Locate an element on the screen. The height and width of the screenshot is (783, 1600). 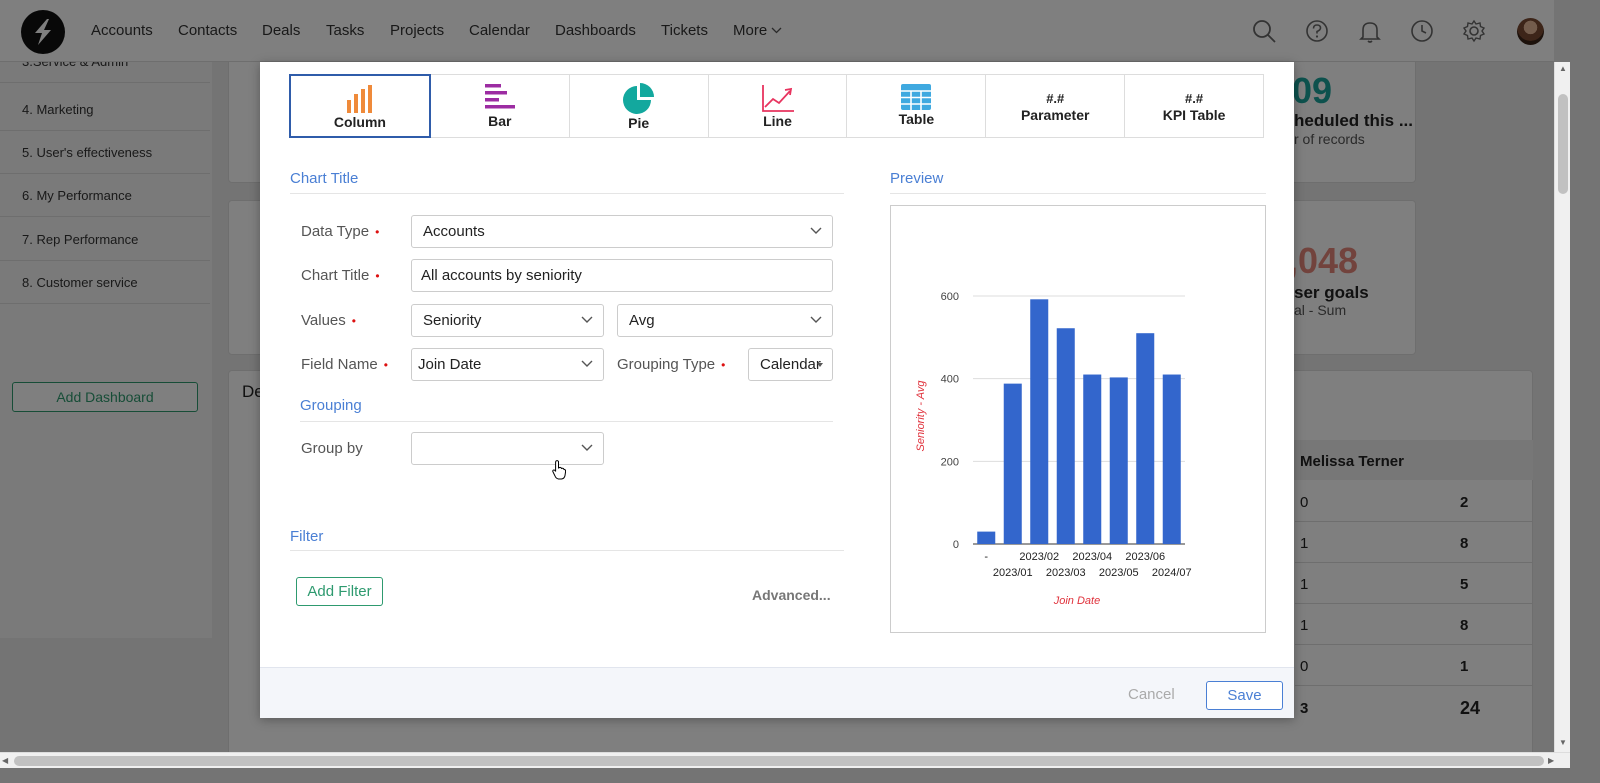
chart-x-tick-label: 2023/02 is located at coordinates (1039, 557).